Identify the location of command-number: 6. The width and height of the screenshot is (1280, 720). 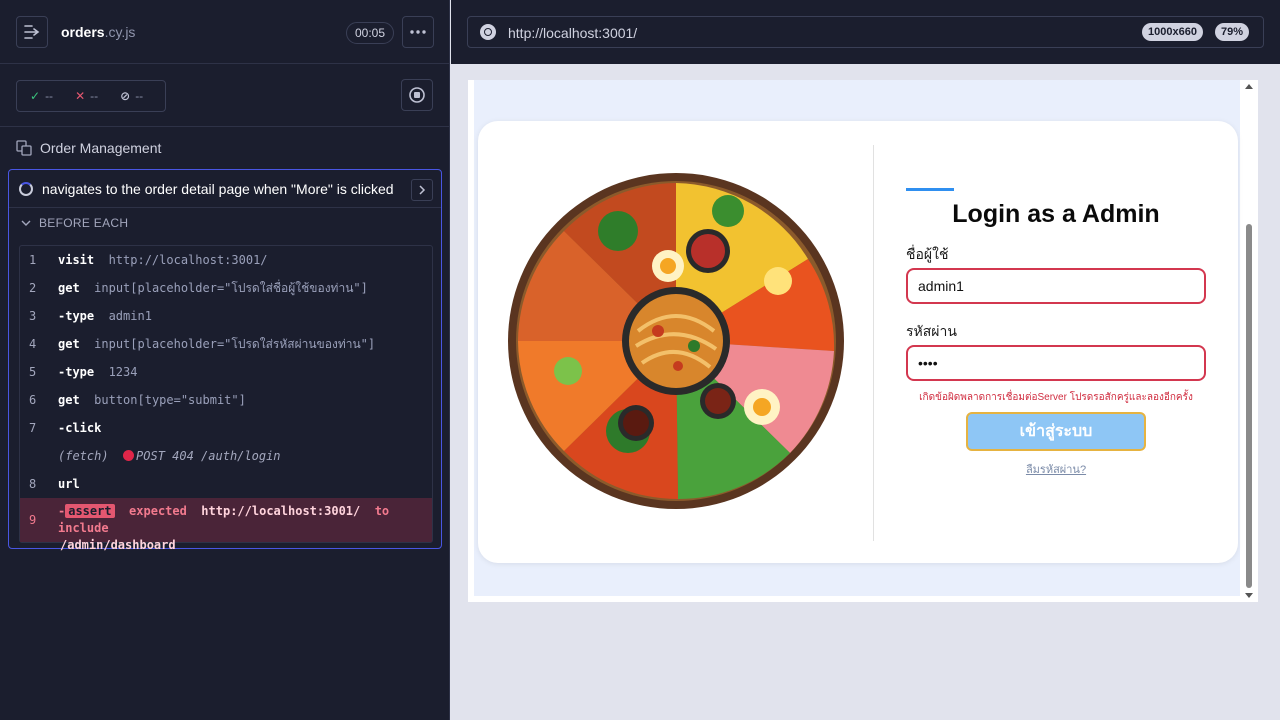
(33, 400).